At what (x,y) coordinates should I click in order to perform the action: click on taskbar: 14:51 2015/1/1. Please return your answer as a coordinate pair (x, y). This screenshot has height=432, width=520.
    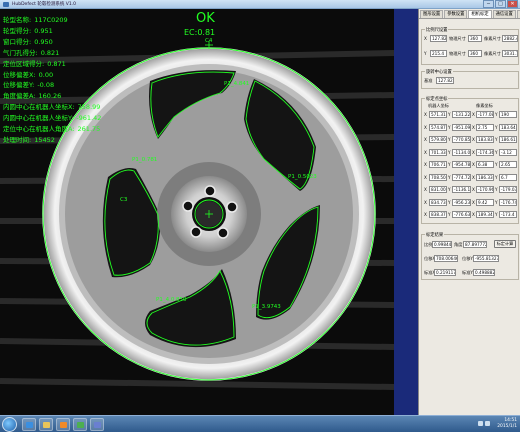
    Looking at the image, I should click on (260, 423).